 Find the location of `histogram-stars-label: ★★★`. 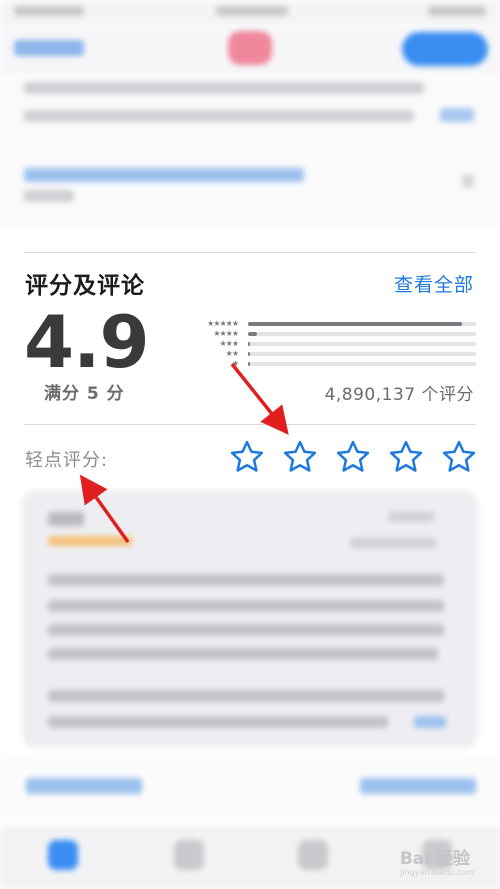

histogram-stars-label: ★★★ is located at coordinates (229, 343).